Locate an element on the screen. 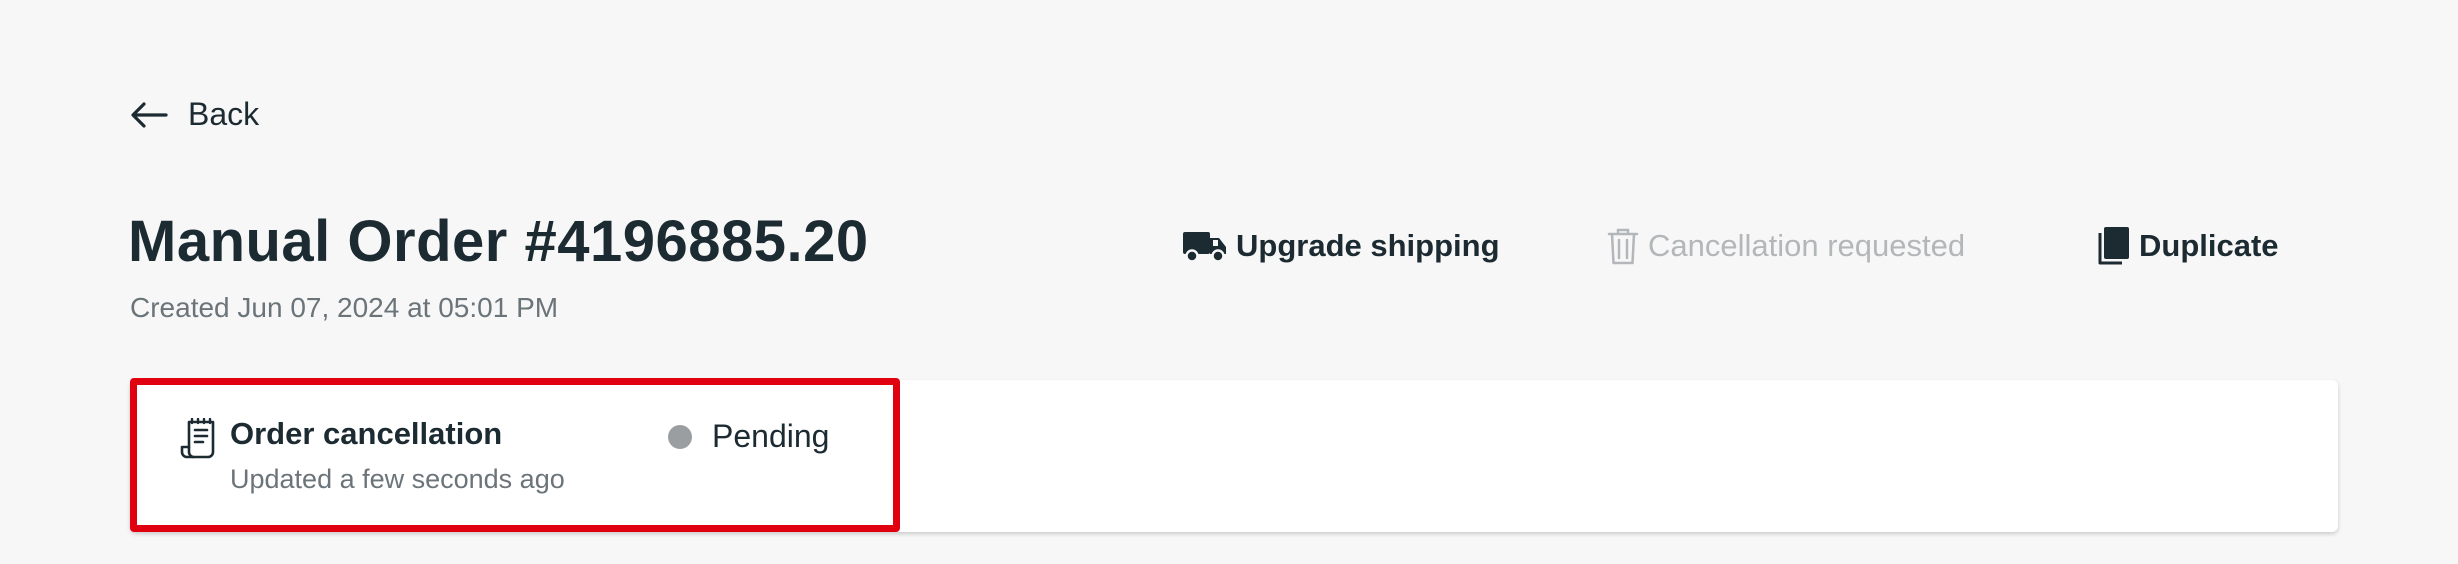 The width and height of the screenshot is (2458, 564). duplicate-label: Duplicate is located at coordinates (2209, 245).